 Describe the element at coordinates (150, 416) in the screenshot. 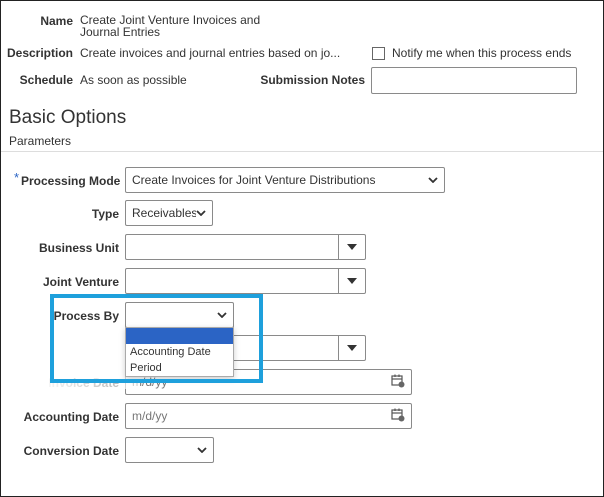

I see `accounting-date-placeholder: m/d/yy` at that location.